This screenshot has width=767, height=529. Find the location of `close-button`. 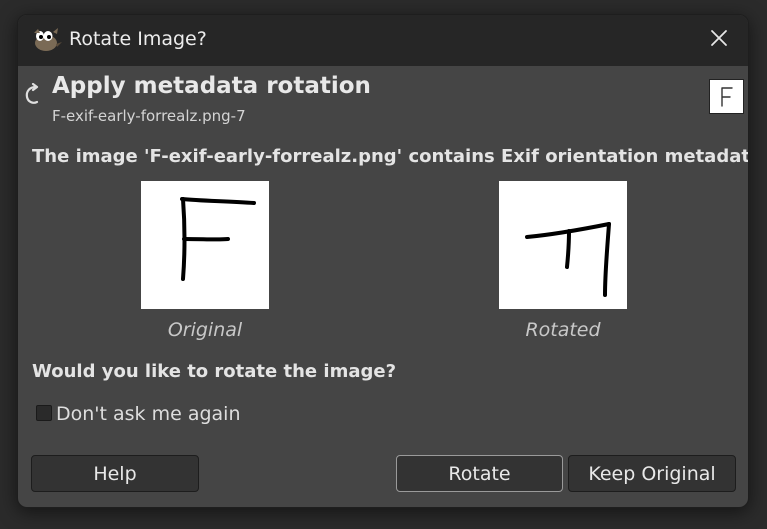

close-button is located at coordinates (719, 40).